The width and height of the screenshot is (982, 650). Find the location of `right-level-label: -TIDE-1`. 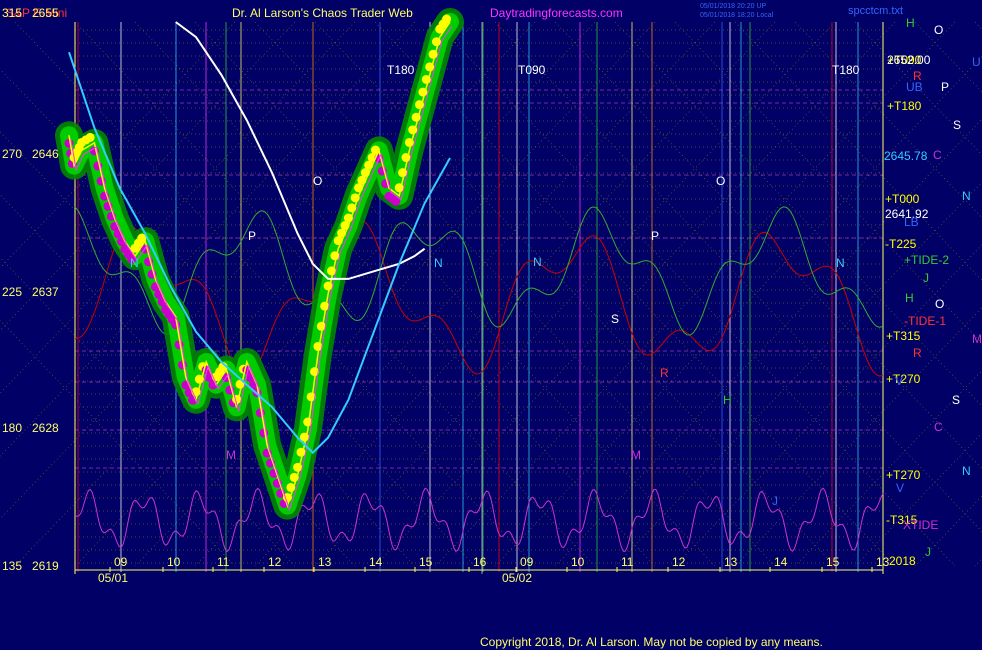

right-level-label: -TIDE-1 is located at coordinates (925, 321).